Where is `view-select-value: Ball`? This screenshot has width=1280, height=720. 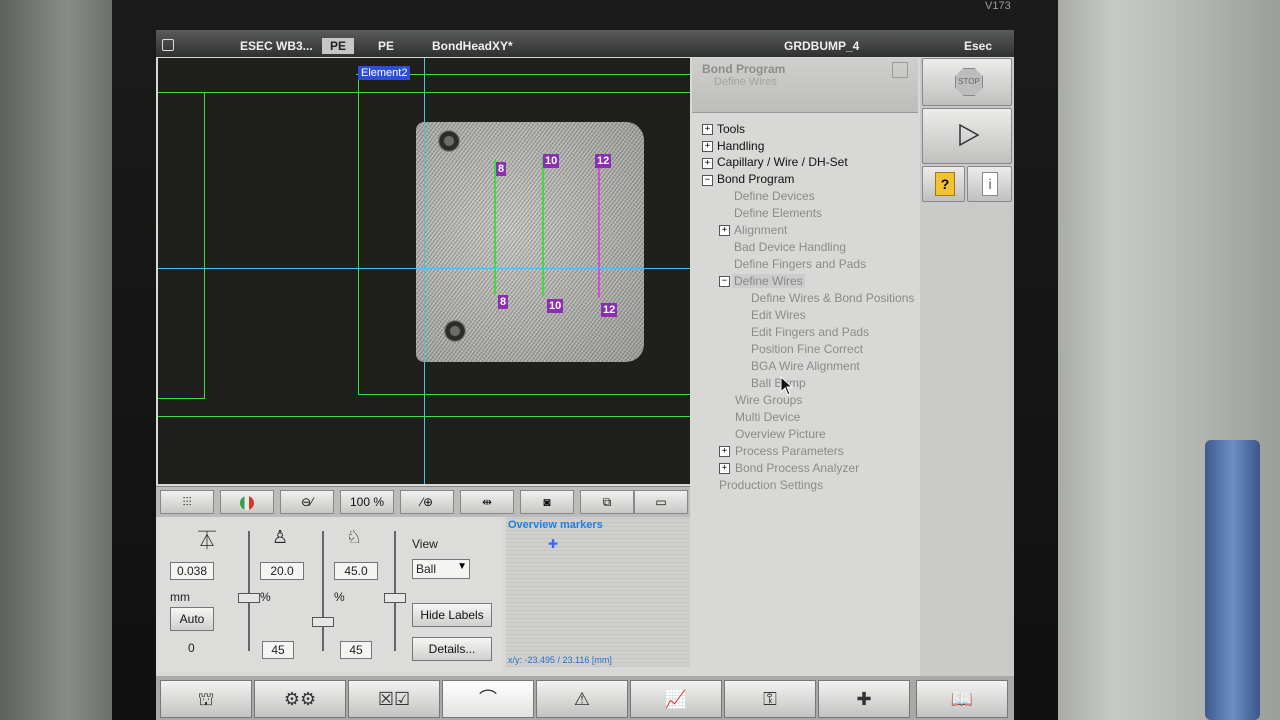 view-select-value: Ball is located at coordinates (426, 569).